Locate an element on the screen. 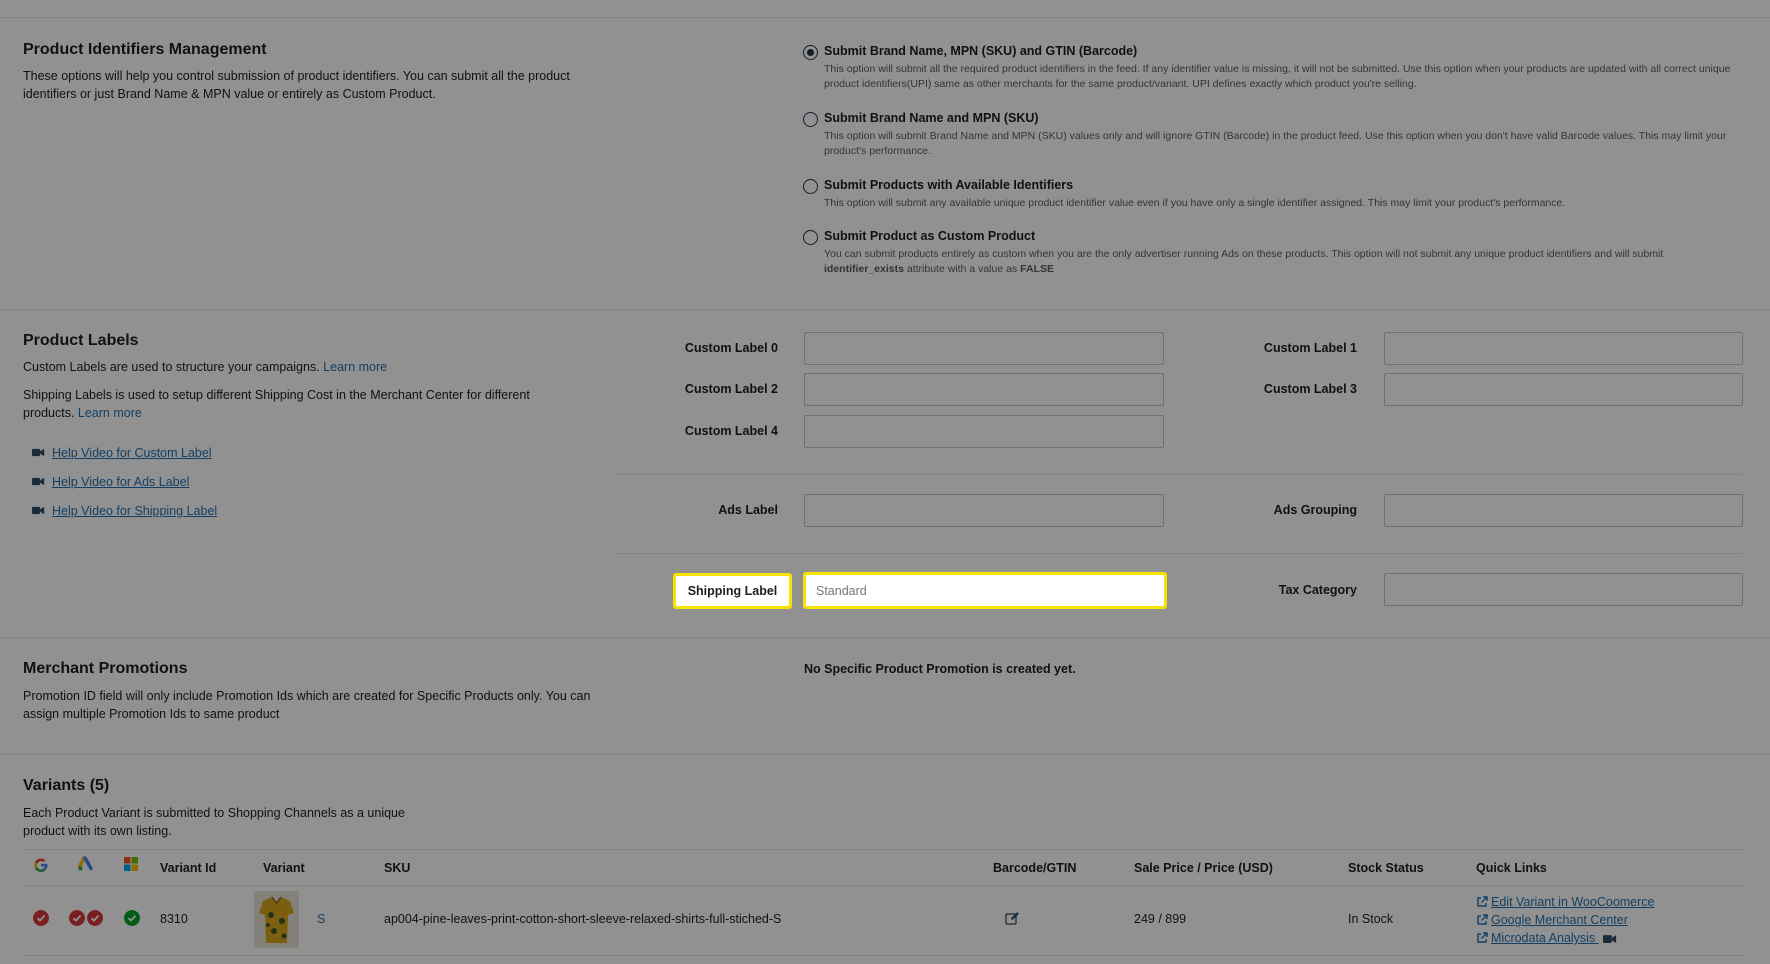 Image resolution: width=1770 pixels, height=964 pixels. identifiers-title: Product Identifiers Management is located at coordinates (145, 49).